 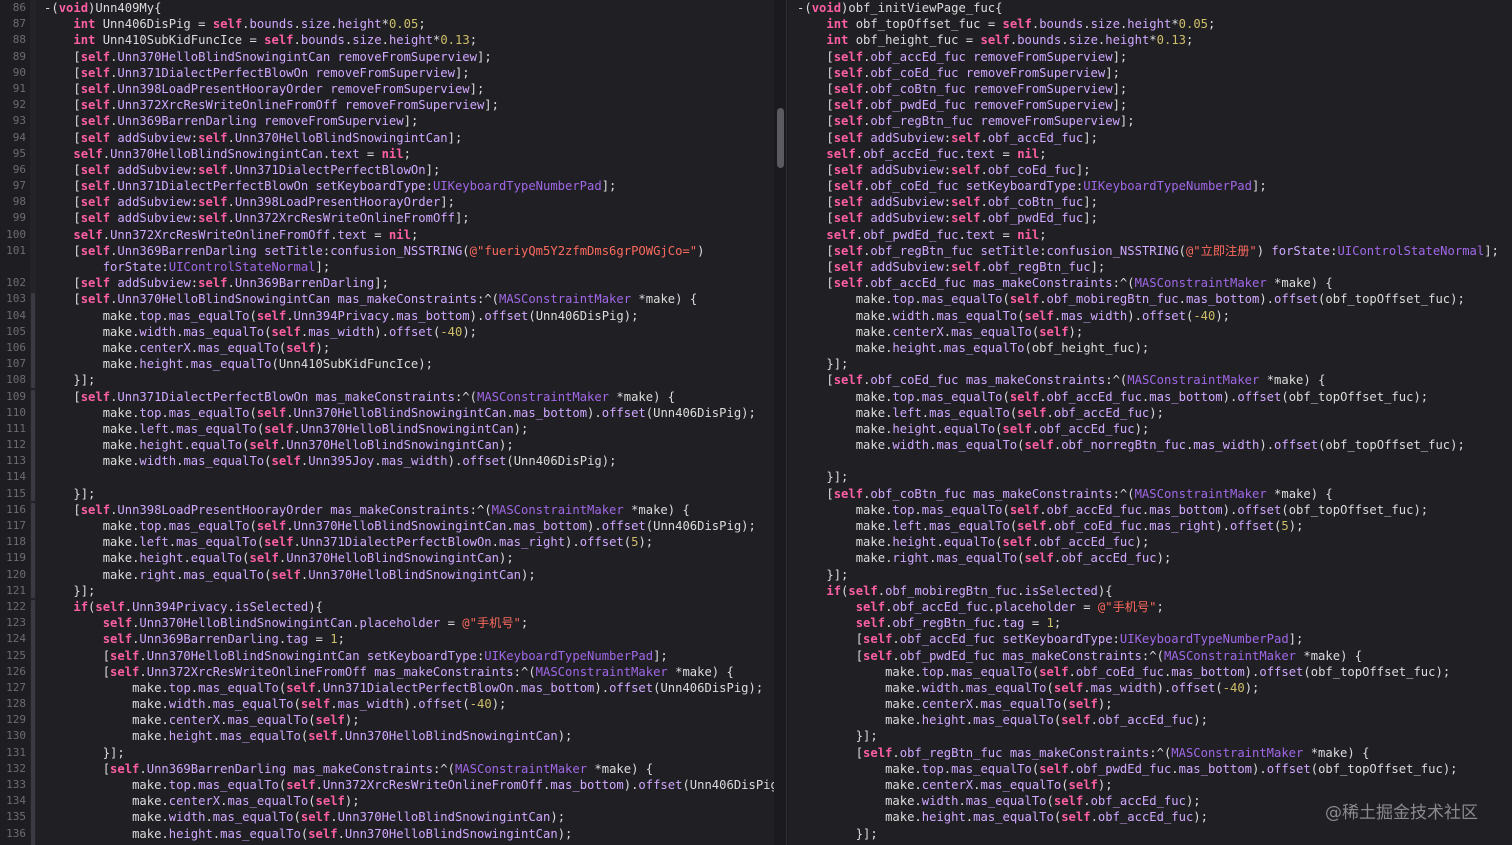 What do you see at coordinates (19, 153) in the screenshot?
I see `line-number: 95` at bounding box center [19, 153].